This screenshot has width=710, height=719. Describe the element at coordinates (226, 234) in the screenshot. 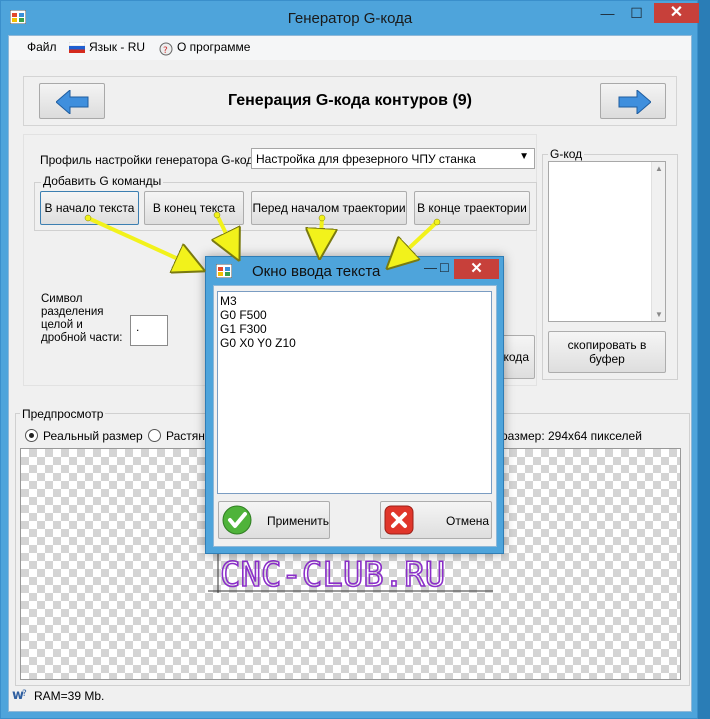

I see `arrow-end-text` at that location.